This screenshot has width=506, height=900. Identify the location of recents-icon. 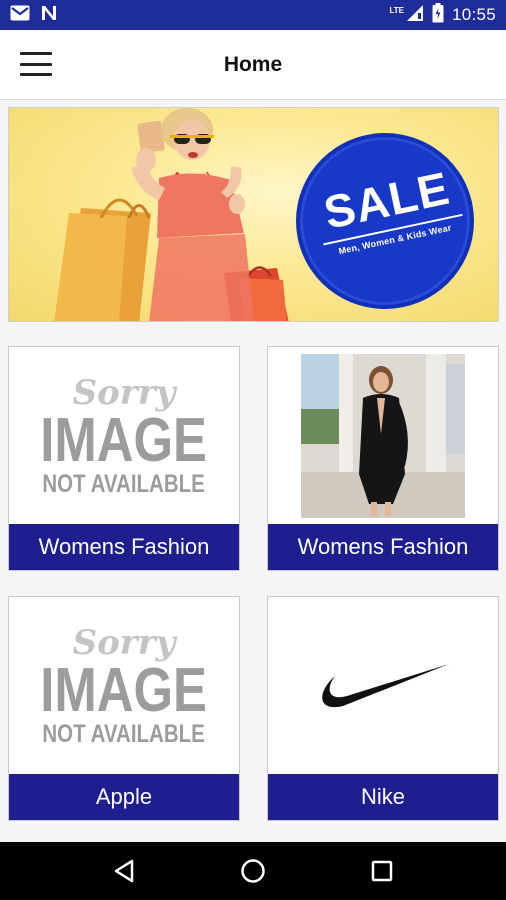
(382, 871).